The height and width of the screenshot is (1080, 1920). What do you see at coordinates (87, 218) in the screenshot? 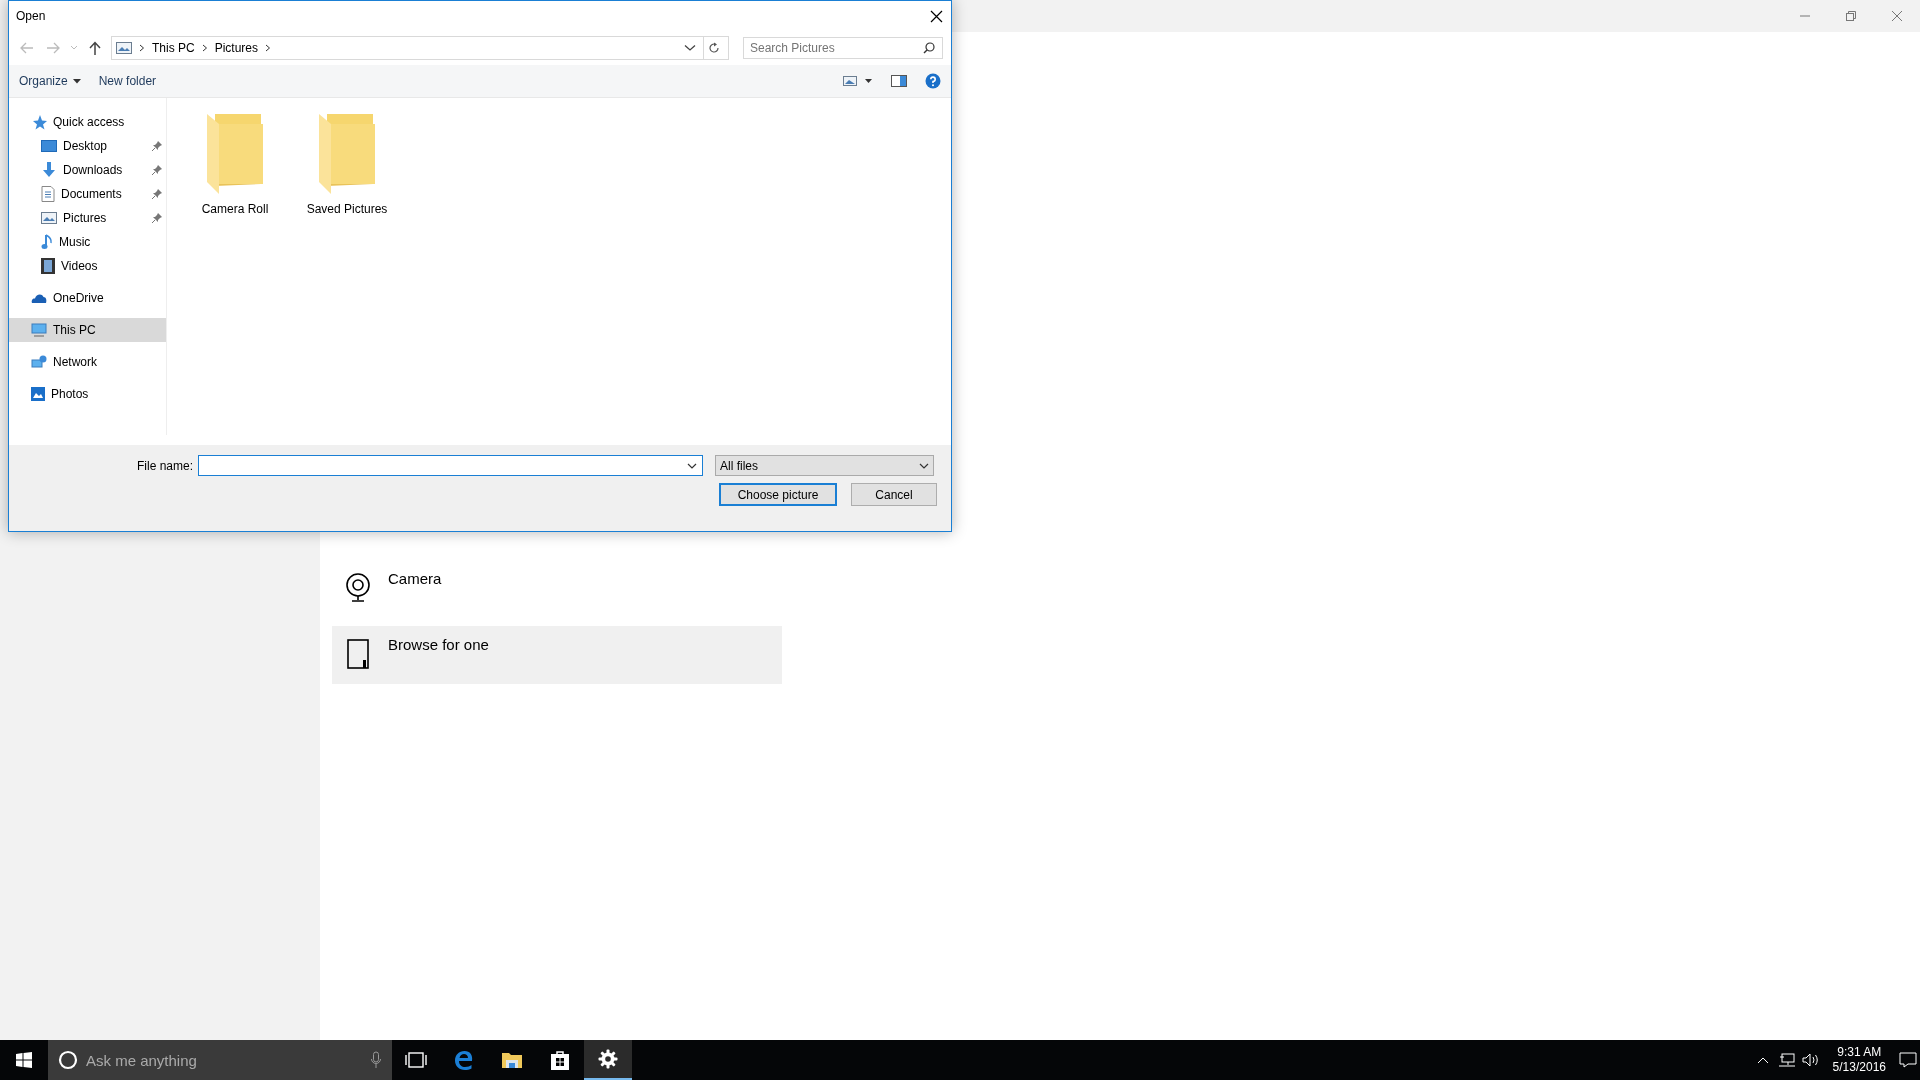
I see `navigation-item: Pictures` at bounding box center [87, 218].